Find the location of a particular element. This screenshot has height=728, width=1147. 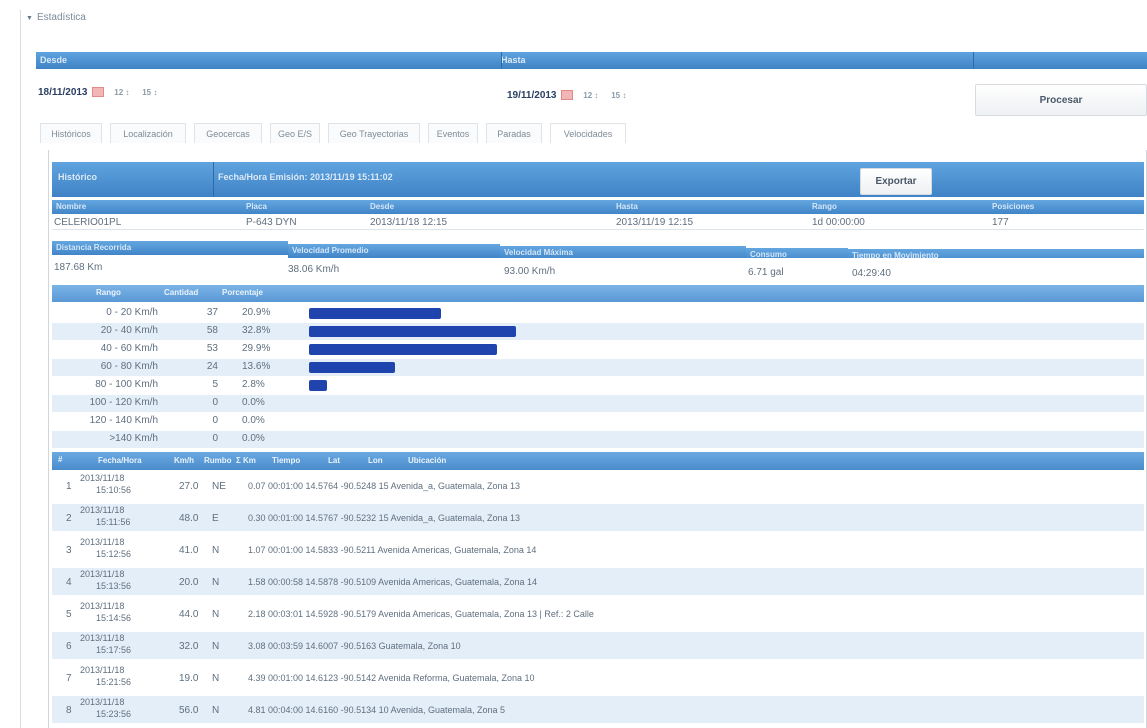

tab-velocidades: Velocidades is located at coordinates (588, 133).